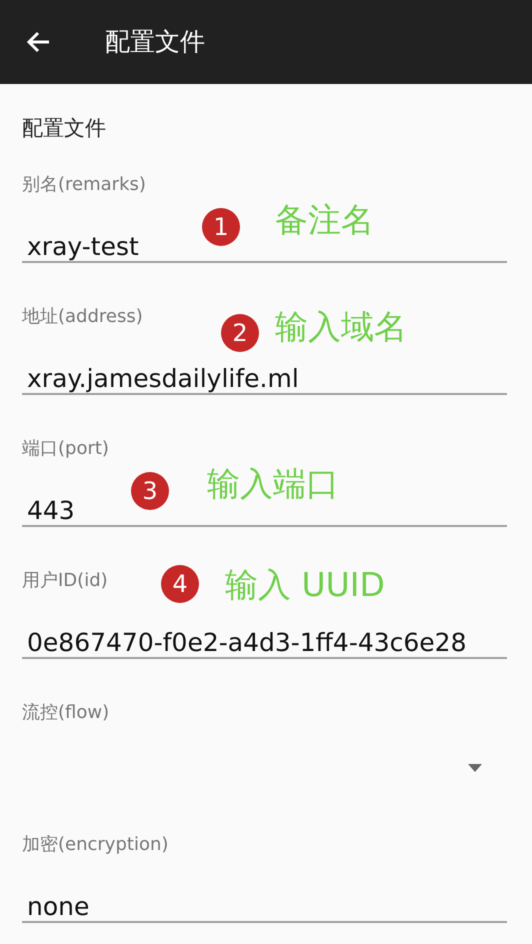 This screenshot has height=944, width=532. What do you see at coordinates (38, 42) in the screenshot?
I see `back-arrow-icon` at bounding box center [38, 42].